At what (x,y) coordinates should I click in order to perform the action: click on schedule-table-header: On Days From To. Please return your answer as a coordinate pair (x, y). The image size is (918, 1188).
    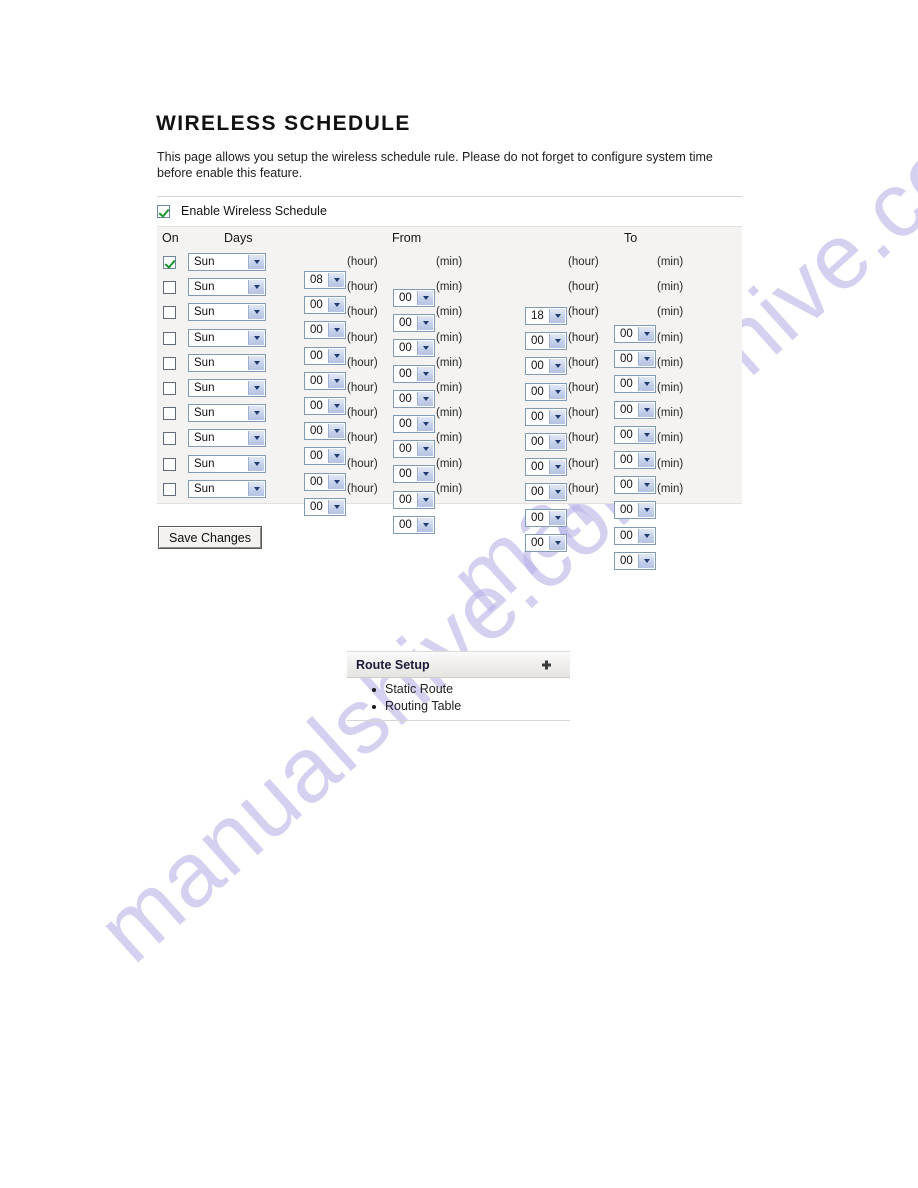
    Looking at the image, I should click on (449, 239).